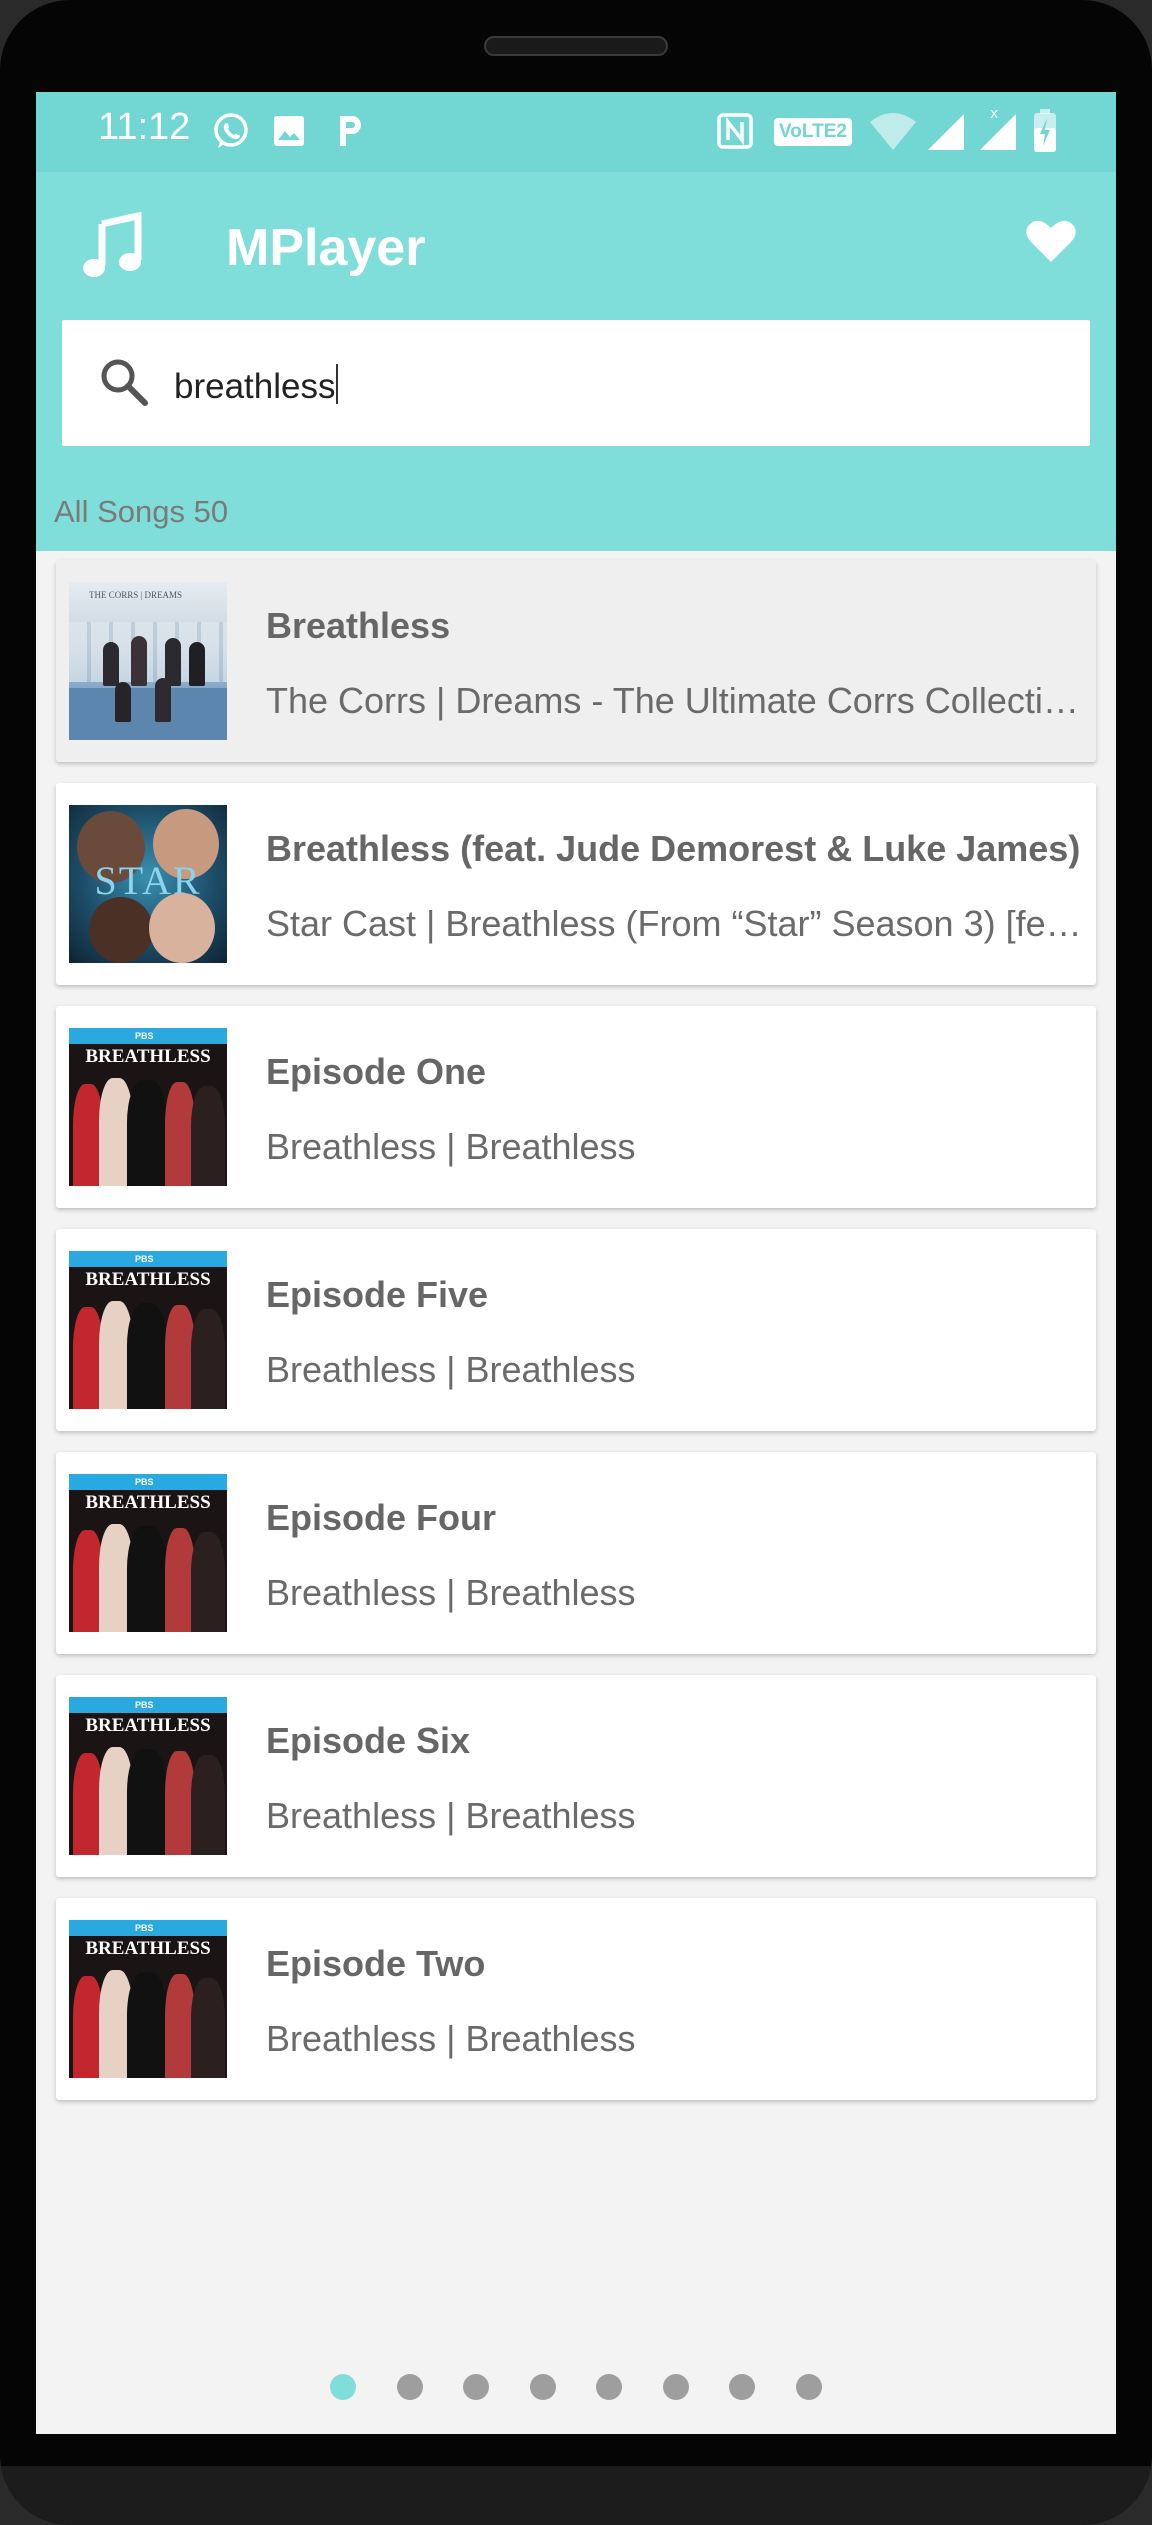 The height and width of the screenshot is (2525, 1152). What do you see at coordinates (946, 132) in the screenshot?
I see `signal-1-icon` at bounding box center [946, 132].